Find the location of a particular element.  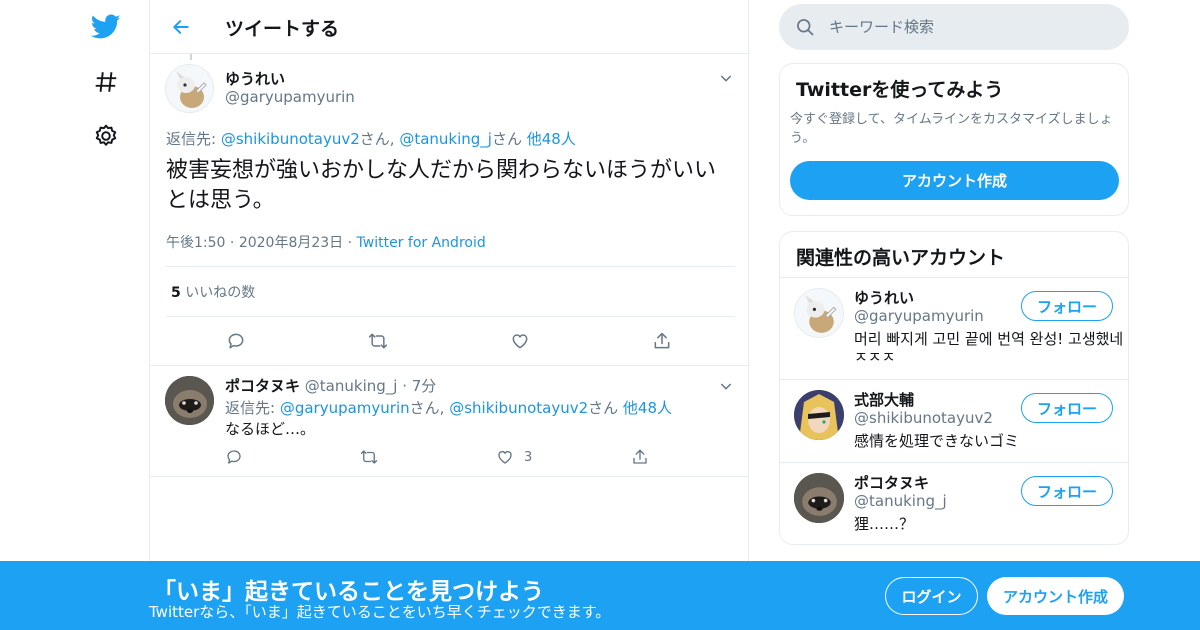

card-title: Twitterを使ってみよう is located at coordinates (900, 90).